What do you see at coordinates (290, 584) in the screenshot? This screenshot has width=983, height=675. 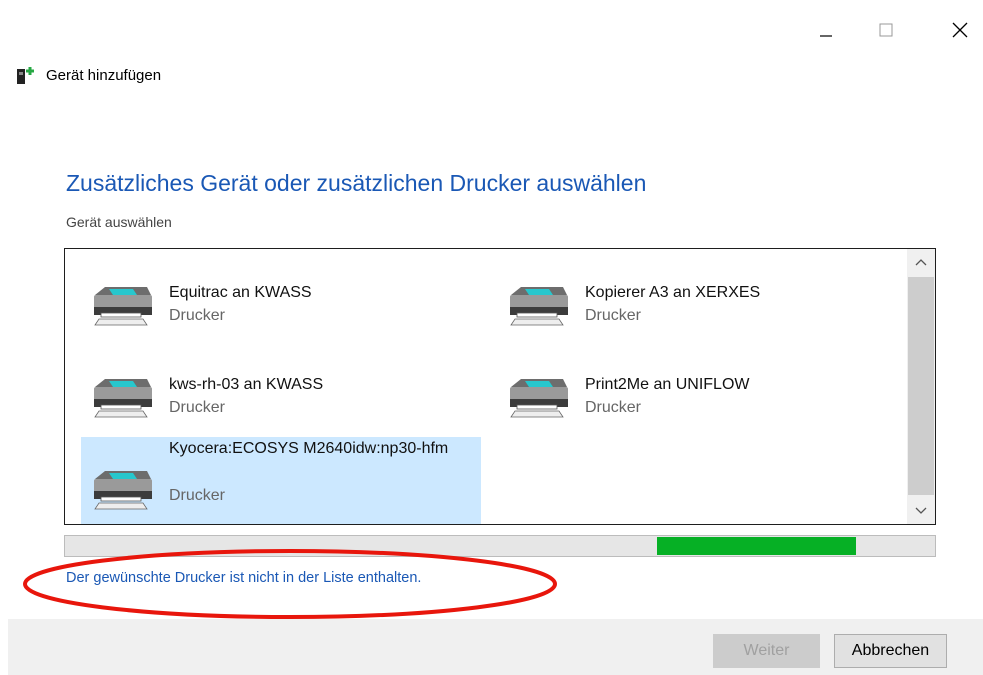 I see `annotation-ellipse` at bounding box center [290, 584].